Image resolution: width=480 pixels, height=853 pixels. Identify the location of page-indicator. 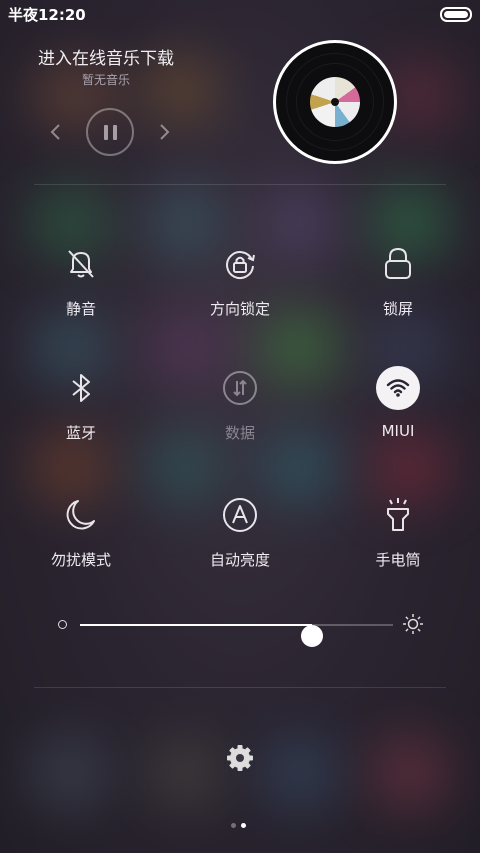
(241, 822).